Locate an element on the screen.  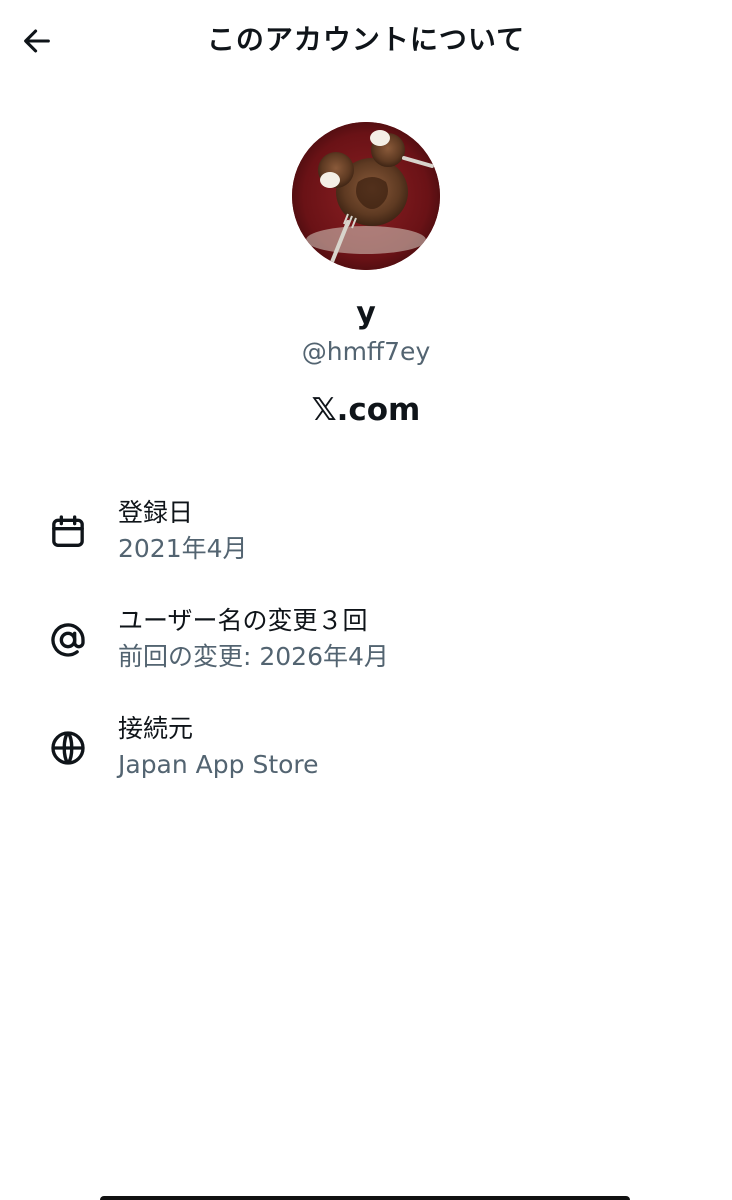
connected-via-value: Japan App Store is located at coordinates (218, 764).